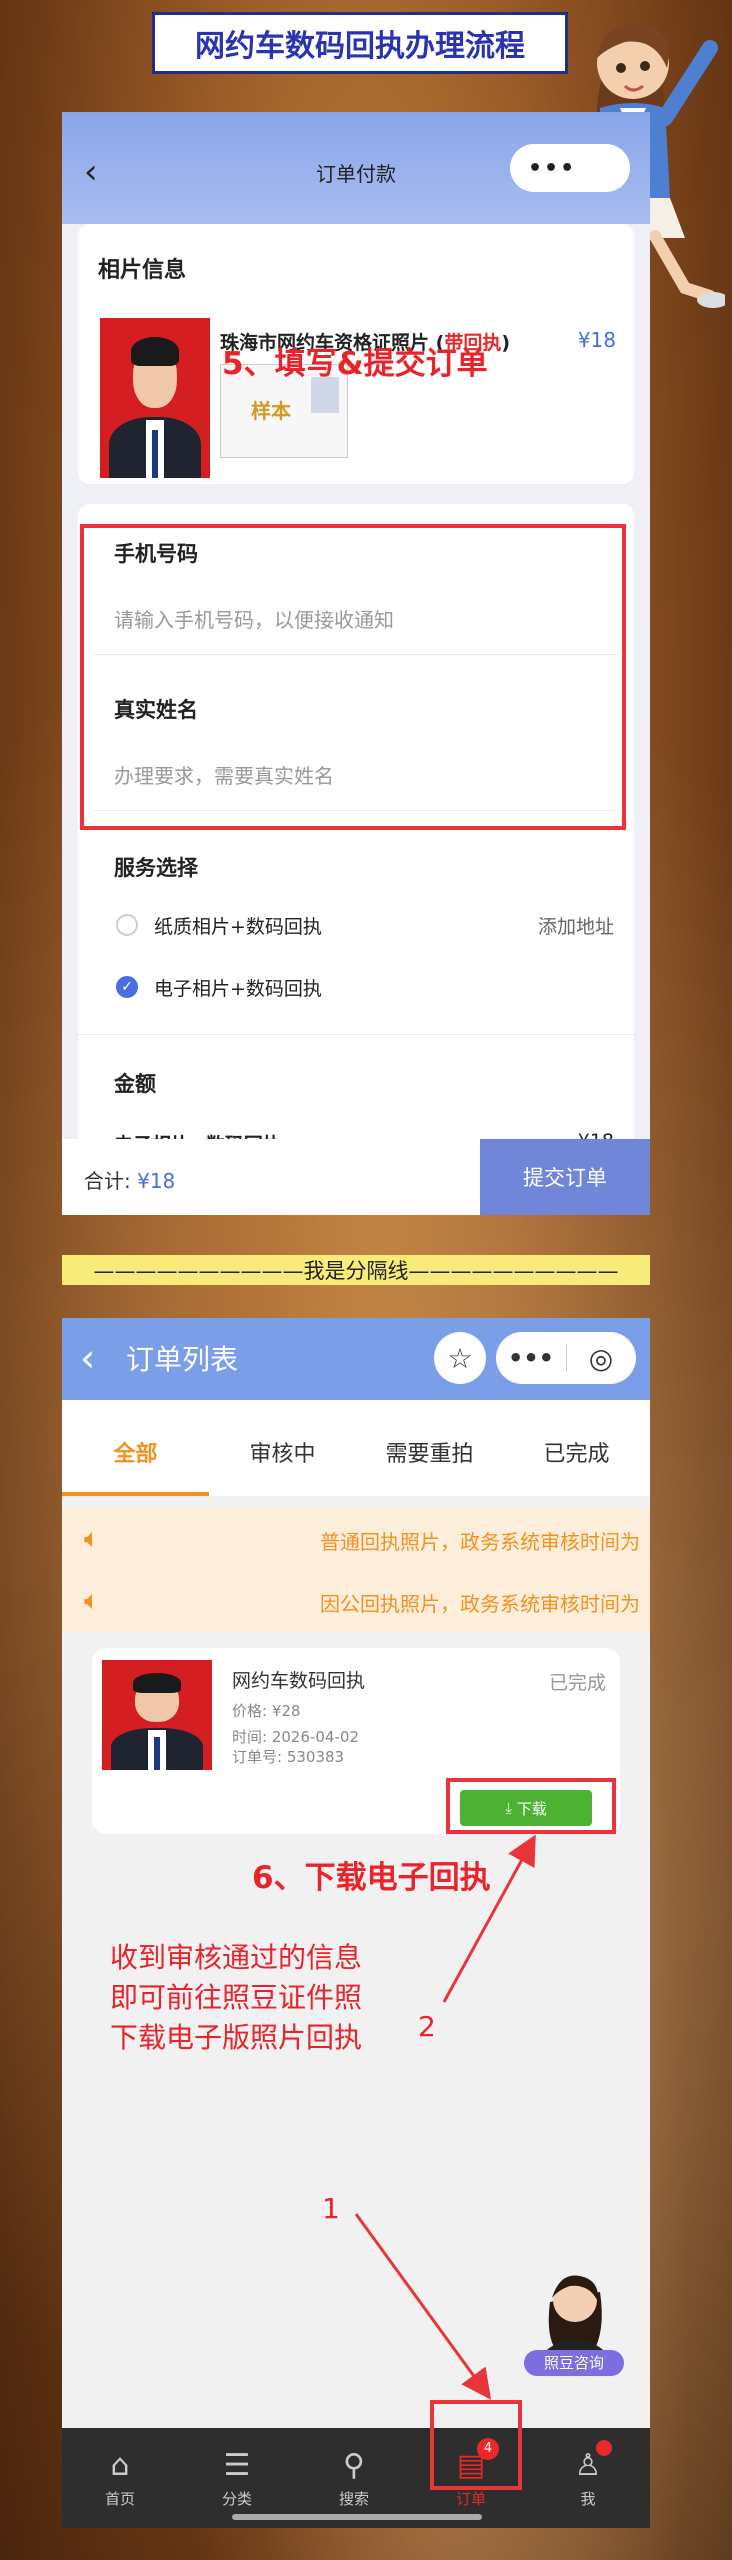 The height and width of the screenshot is (2560, 732). Describe the element at coordinates (127, 987) in the screenshot. I see `radio-electronic-option: ✓` at that location.